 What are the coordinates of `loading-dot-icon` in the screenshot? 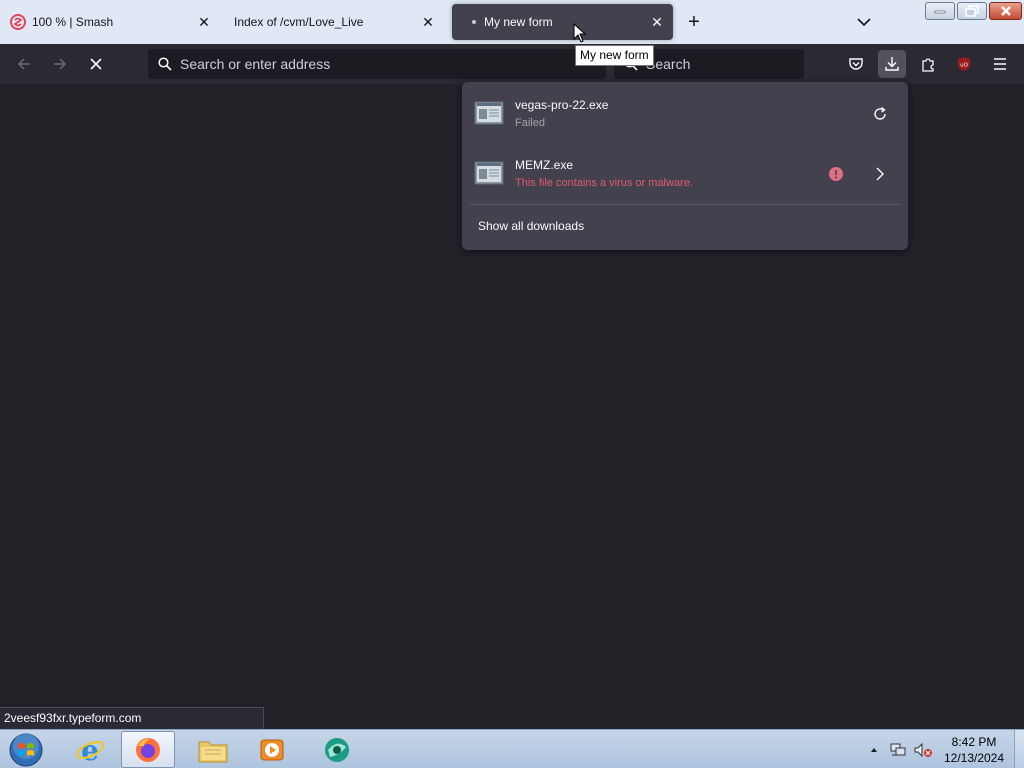 It's located at (474, 22).